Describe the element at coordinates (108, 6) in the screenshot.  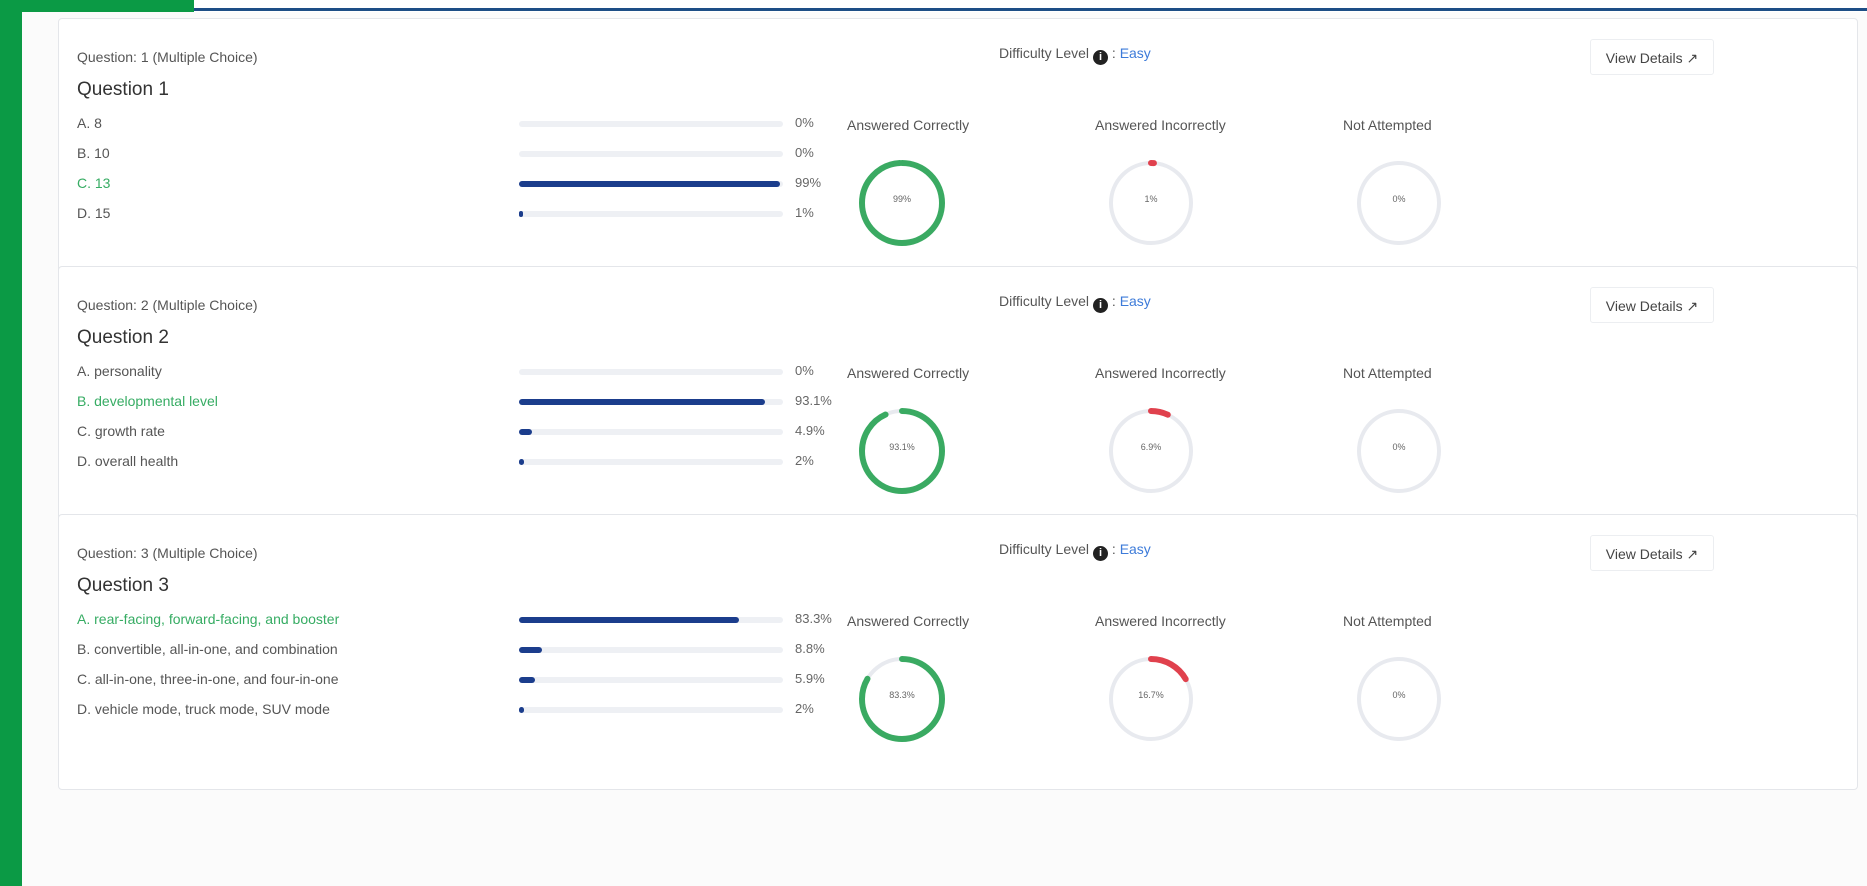
I see `top-accent-tab` at that location.